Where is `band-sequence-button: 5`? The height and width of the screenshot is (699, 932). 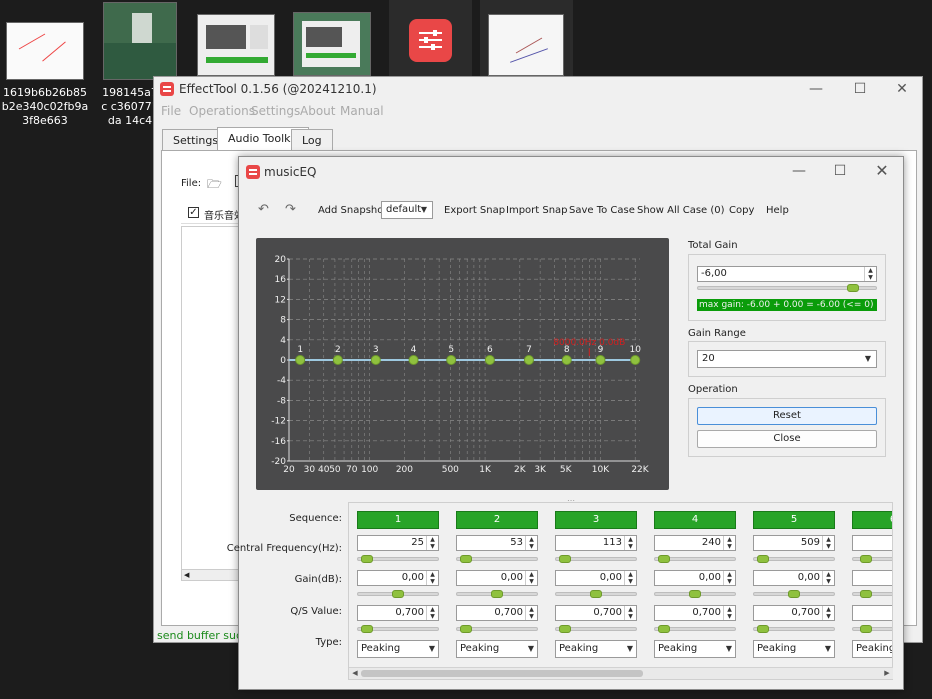
band-sequence-button: 5 is located at coordinates (794, 520).